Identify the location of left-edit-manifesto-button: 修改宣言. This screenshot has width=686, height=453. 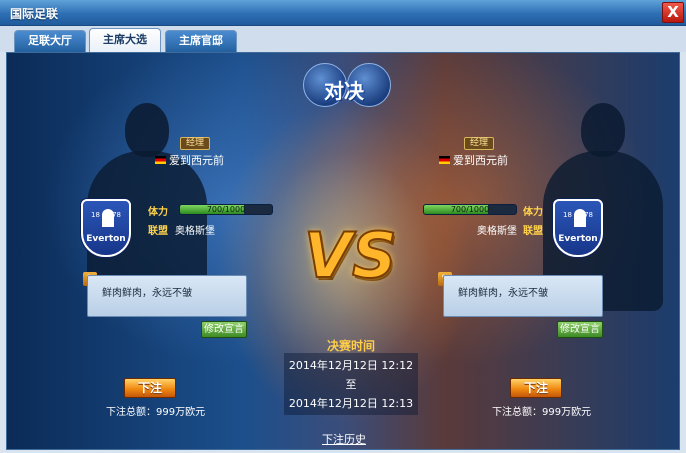
(224, 329).